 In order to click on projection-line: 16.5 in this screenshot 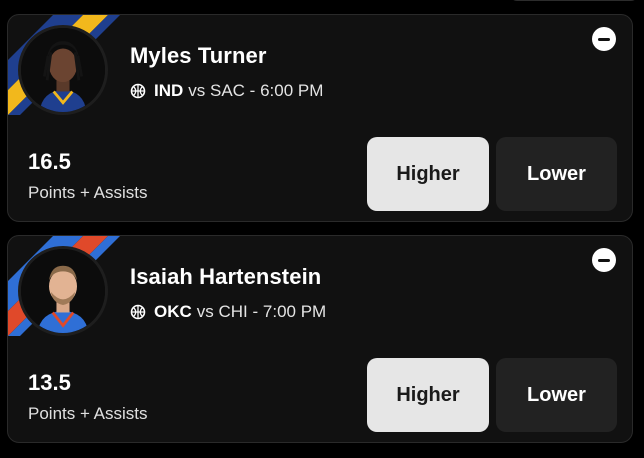, I will do `click(49, 161)`.